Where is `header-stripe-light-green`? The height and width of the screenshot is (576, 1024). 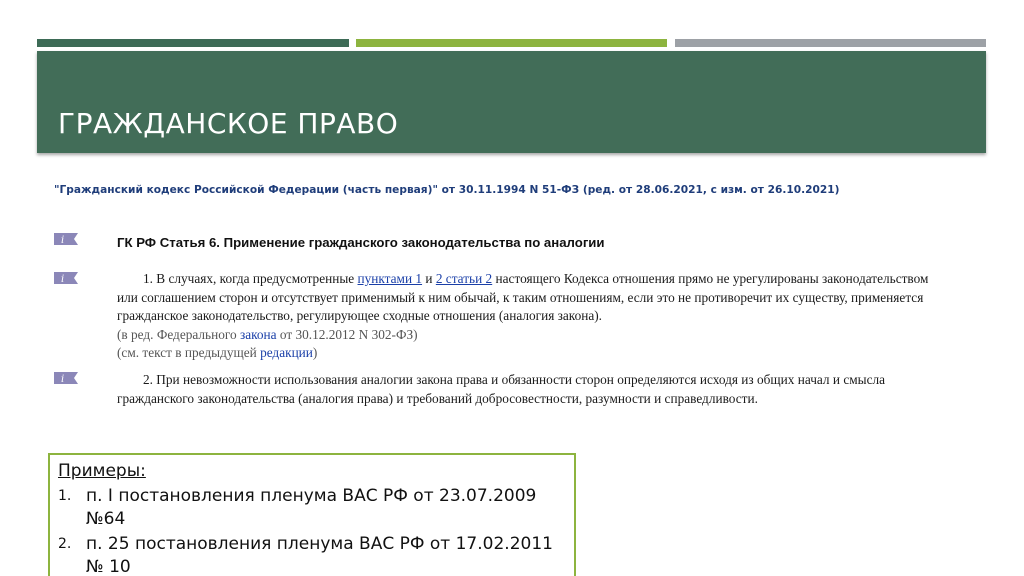 header-stripe-light-green is located at coordinates (511, 43).